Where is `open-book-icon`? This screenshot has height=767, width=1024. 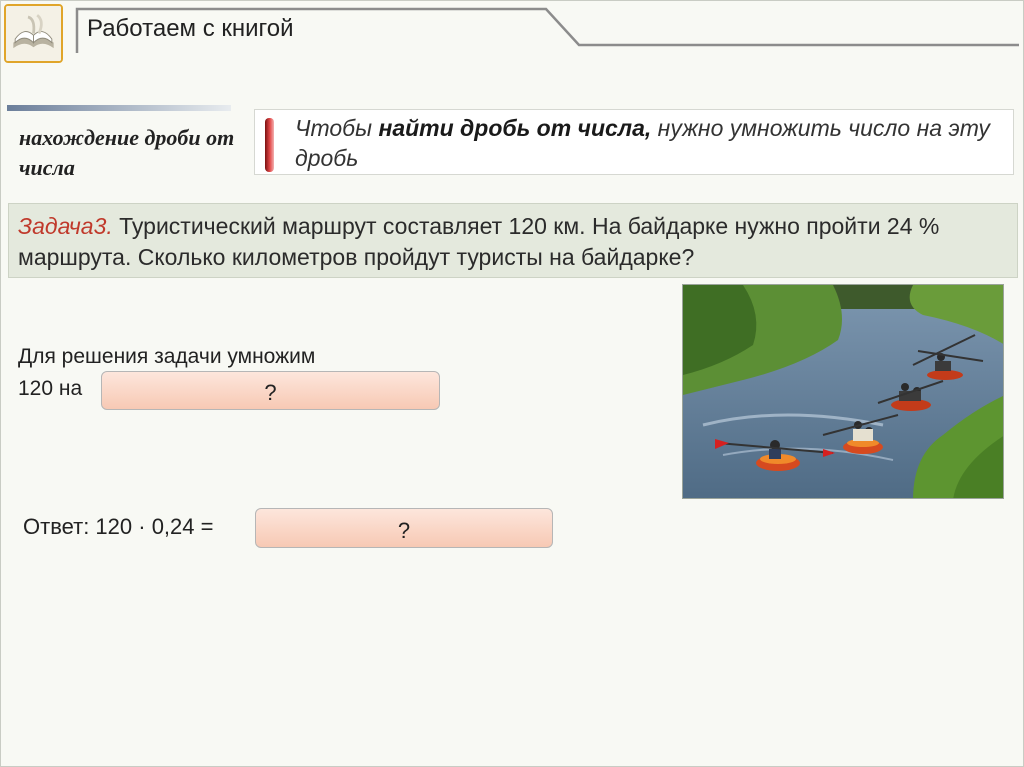
open-book-icon is located at coordinates (33, 33).